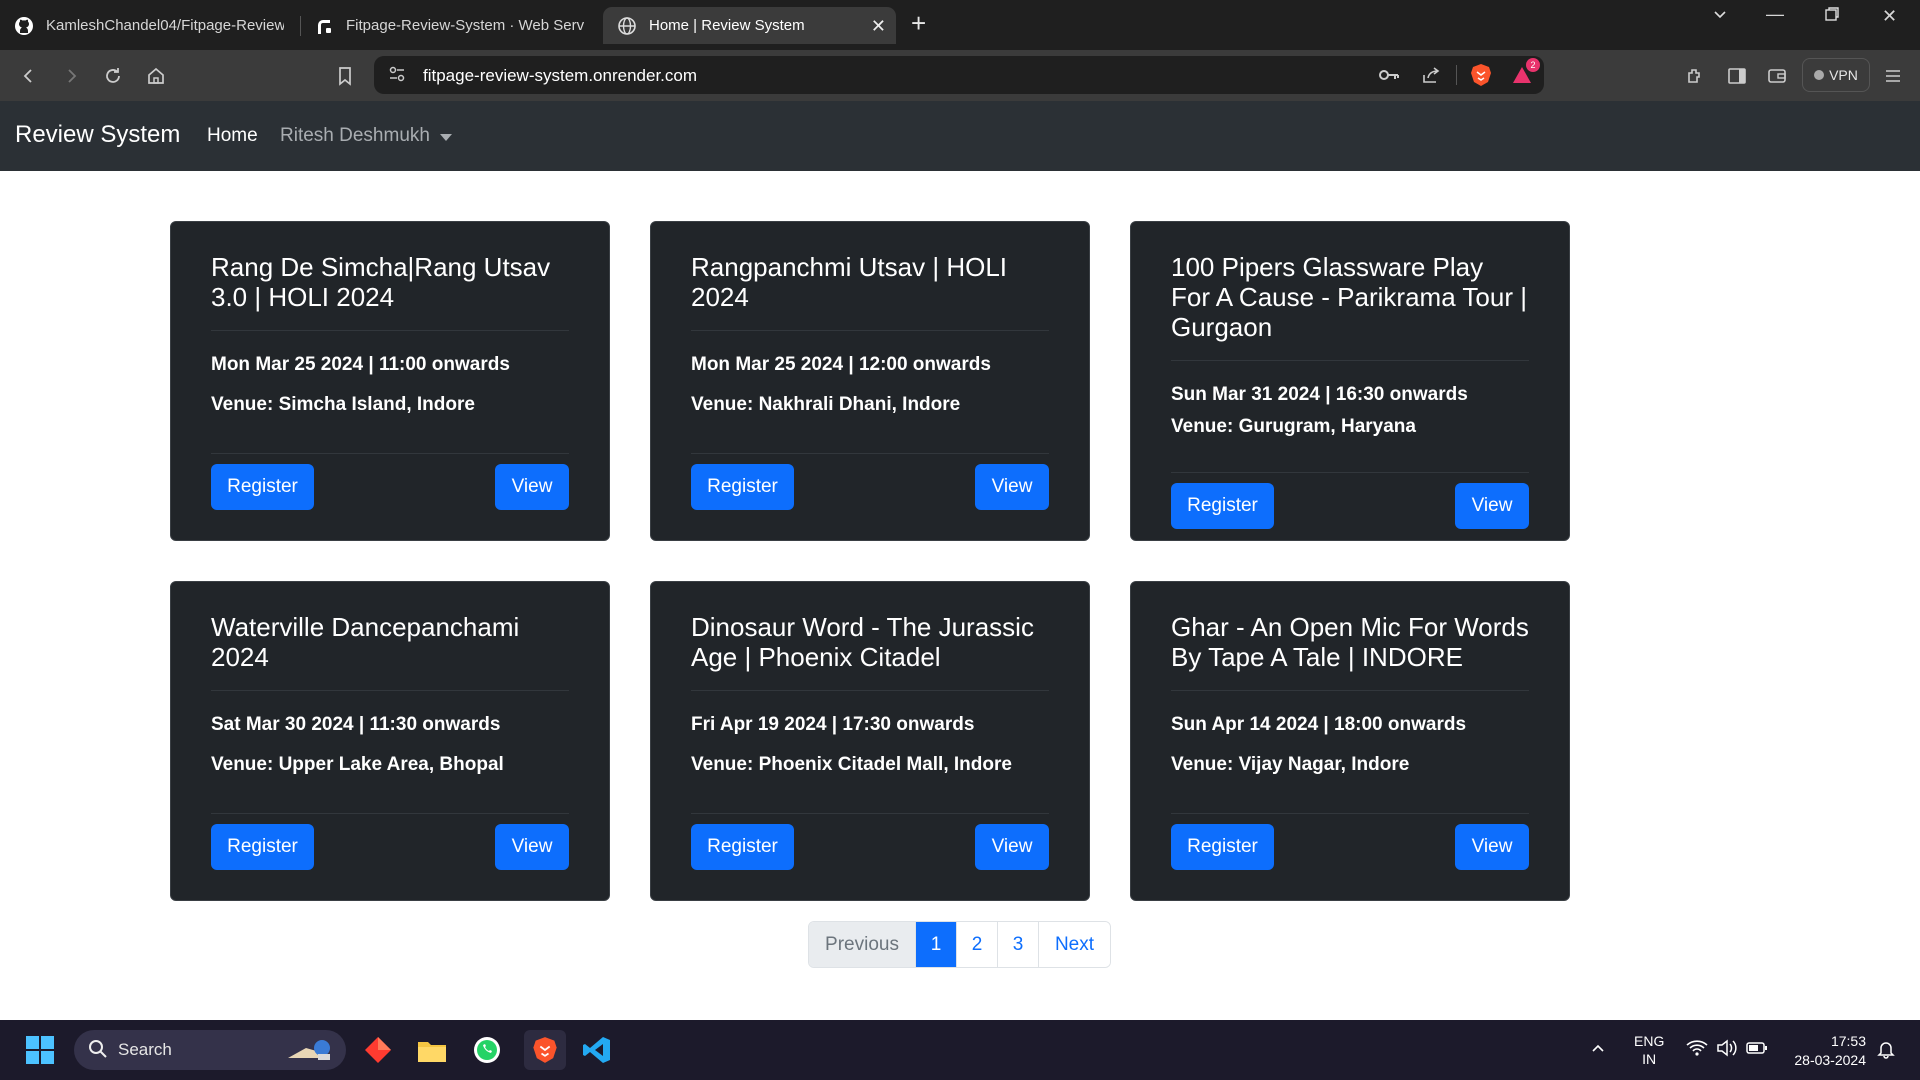 This screenshot has width=1920, height=1080. Describe the element at coordinates (1649, 1041) in the screenshot. I see `language-code: ENG` at that location.